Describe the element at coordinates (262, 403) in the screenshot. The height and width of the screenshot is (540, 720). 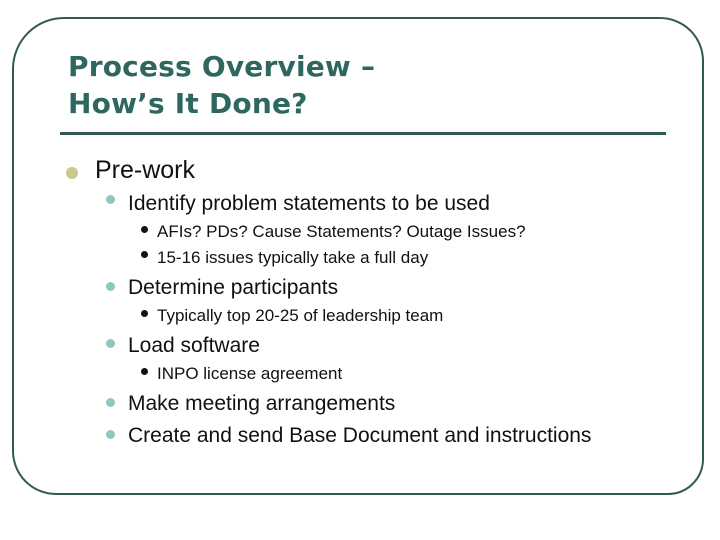
I see `bullet-meeting: Make meeting arrangements` at that location.